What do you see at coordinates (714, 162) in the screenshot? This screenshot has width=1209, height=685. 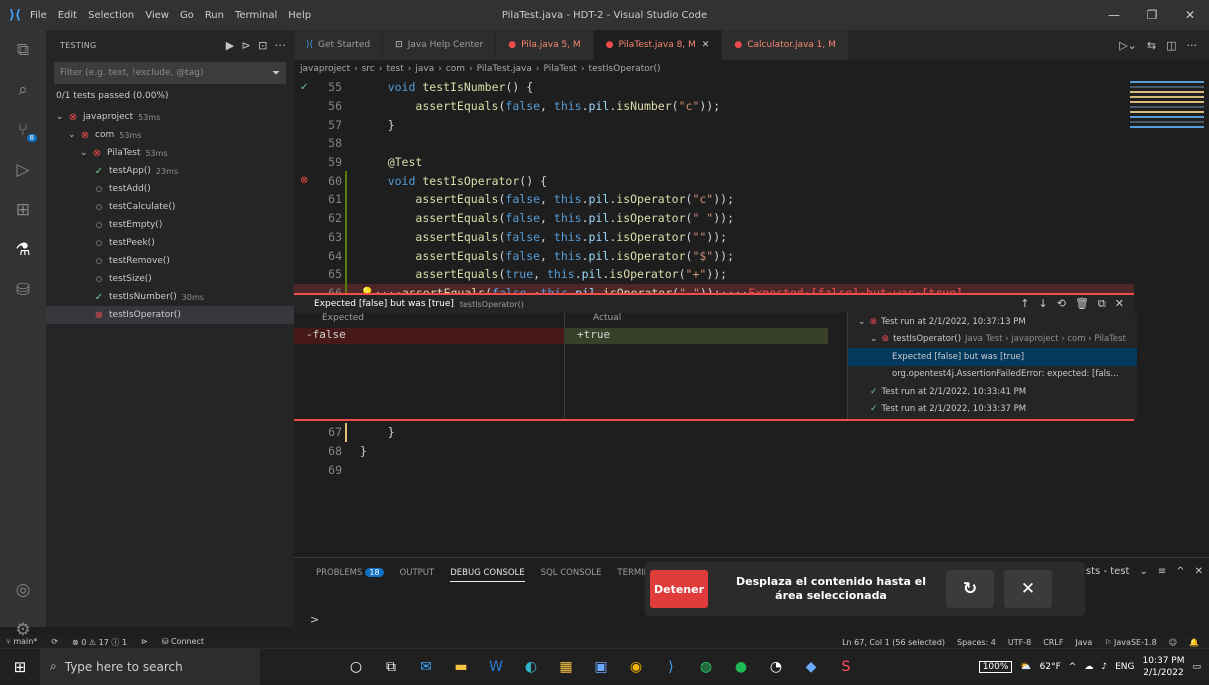 I see `code-line: 59 @Test` at bounding box center [714, 162].